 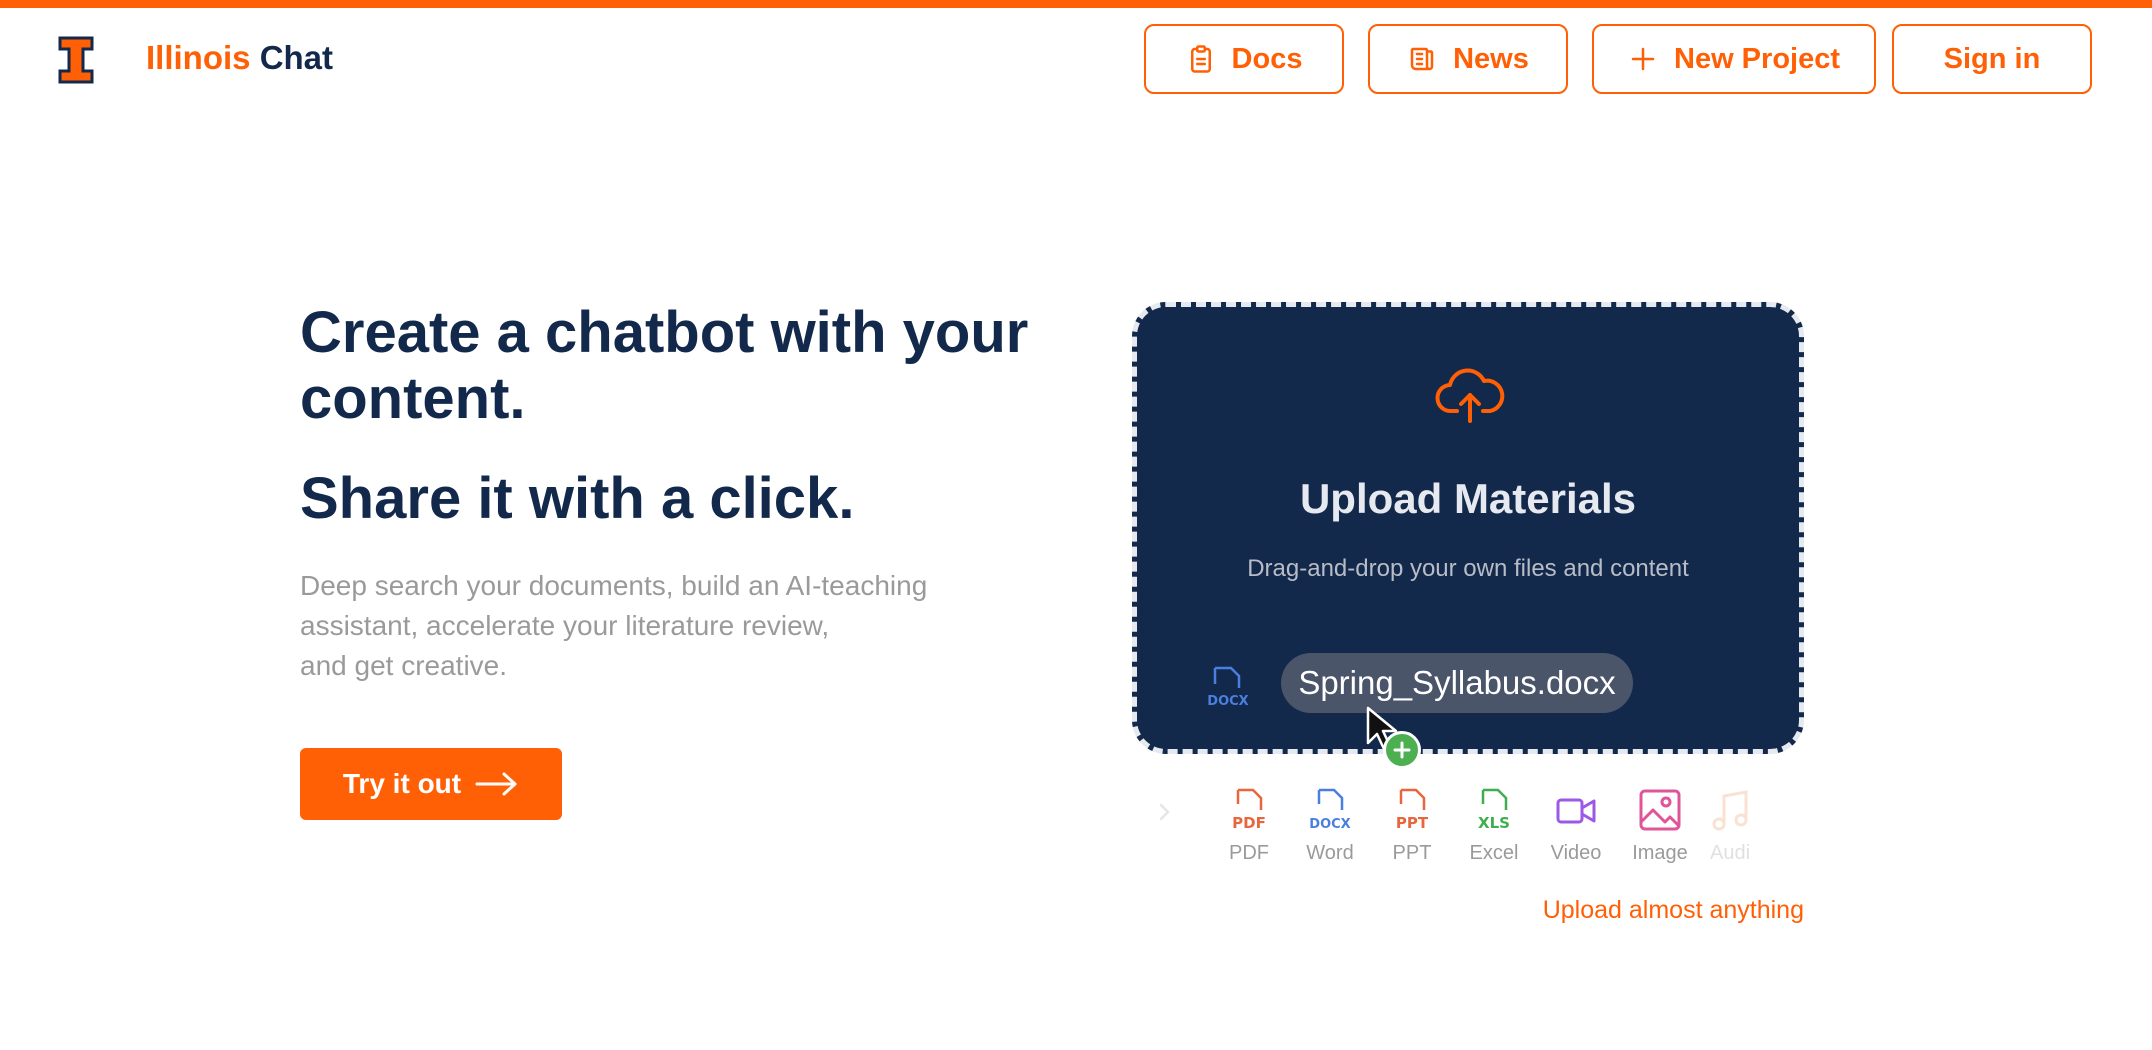 What do you see at coordinates (1757, 58) in the screenshot?
I see `new-project-button-label: New Project` at bounding box center [1757, 58].